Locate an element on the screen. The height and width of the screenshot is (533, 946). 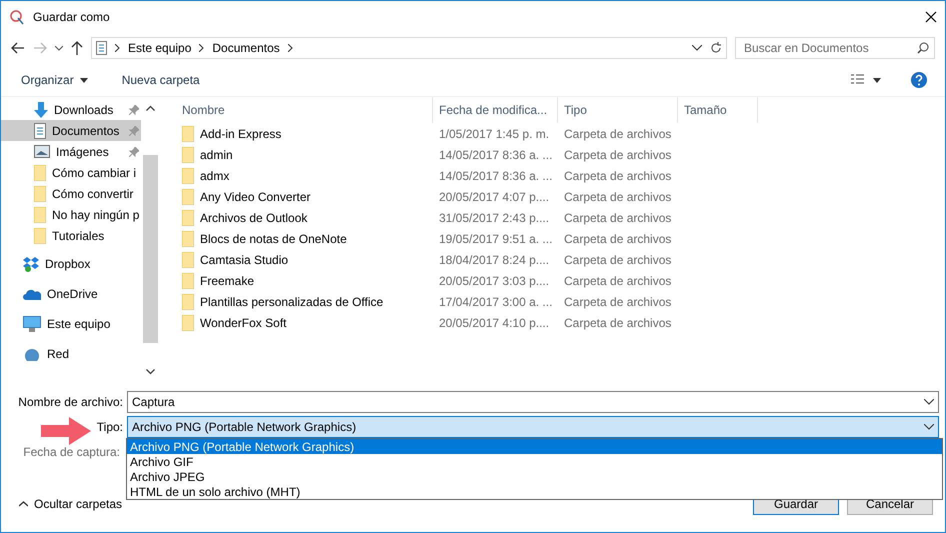
sidebar-item: OneDrive is located at coordinates (71, 294).